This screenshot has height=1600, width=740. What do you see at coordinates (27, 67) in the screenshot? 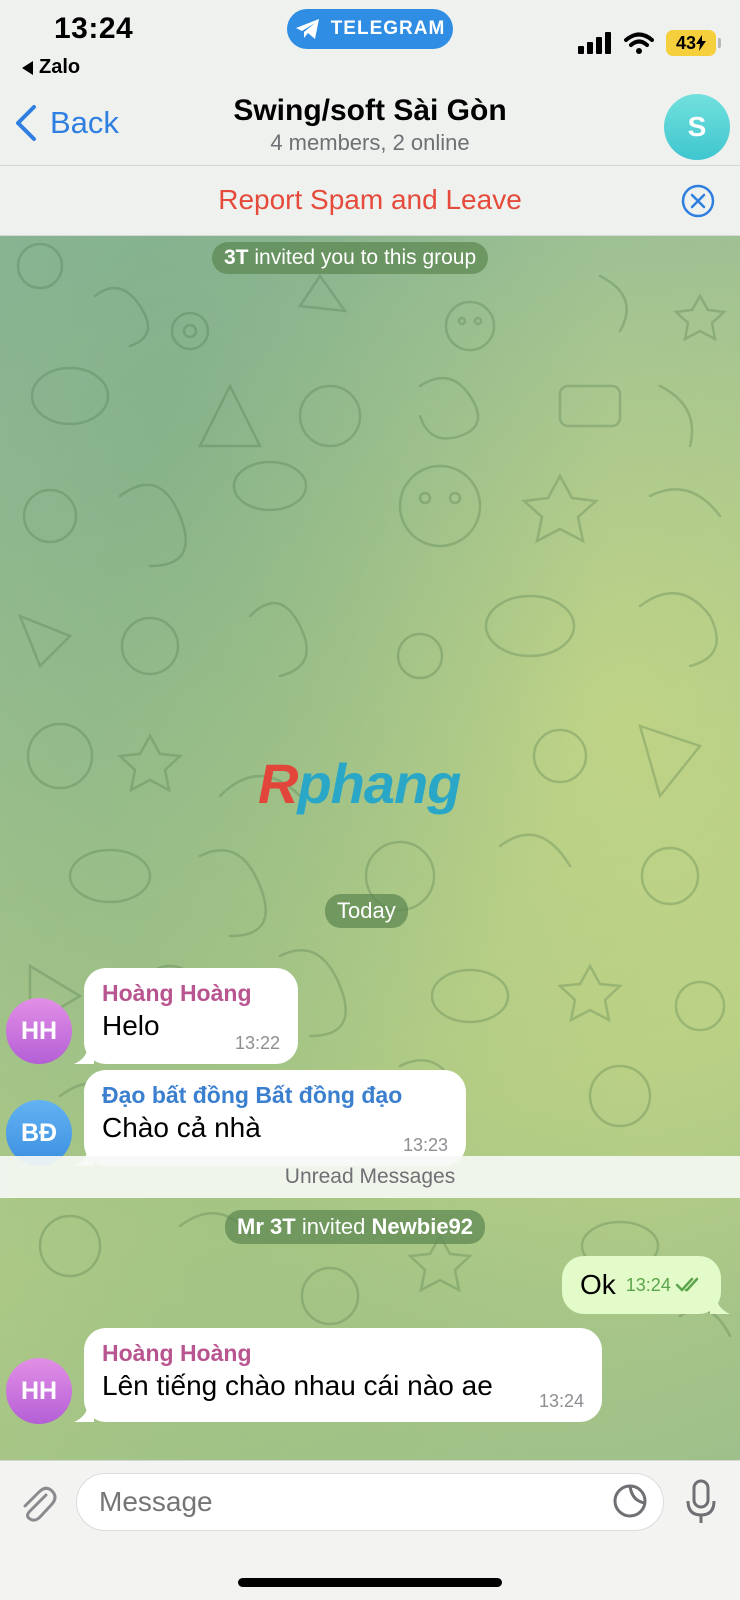
I see `back-triangle-icon` at bounding box center [27, 67].